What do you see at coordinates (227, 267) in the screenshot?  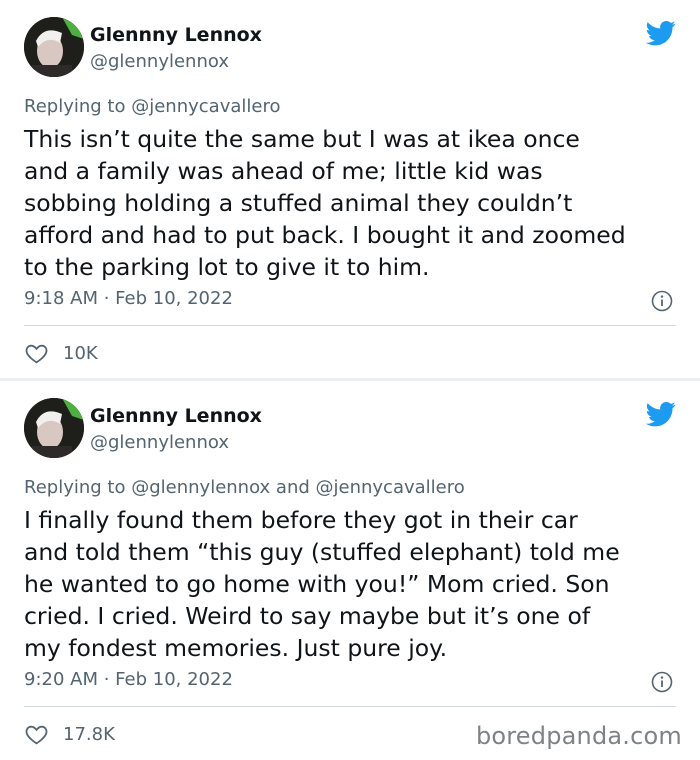 I see `tweet-text-line: to the parking lot to give it to him.` at bounding box center [227, 267].